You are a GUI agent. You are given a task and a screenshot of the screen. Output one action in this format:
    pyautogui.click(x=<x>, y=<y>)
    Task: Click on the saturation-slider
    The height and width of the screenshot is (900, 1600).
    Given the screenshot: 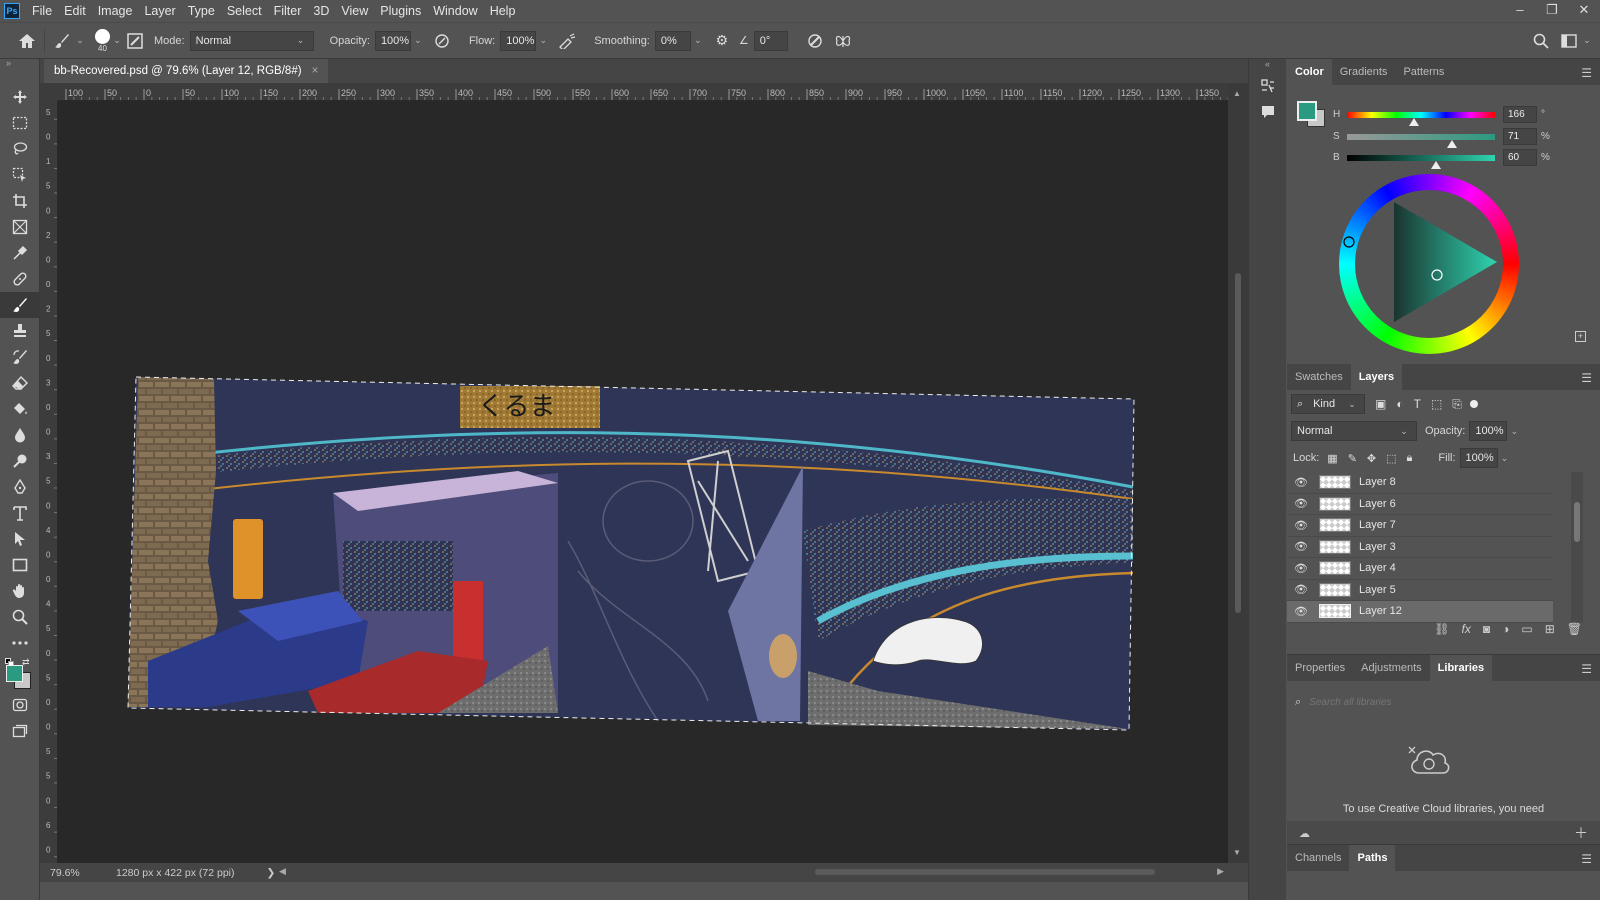 What is the action you would take?
    pyautogui.click(x=1421, y=140)
    